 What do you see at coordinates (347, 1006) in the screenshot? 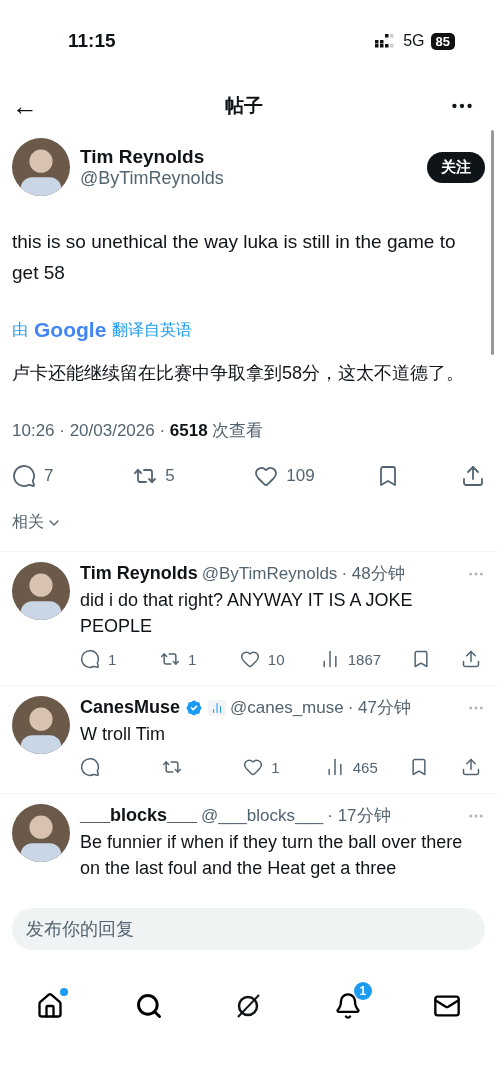
I see `bell-icon` at bounding box center [347, 1006].